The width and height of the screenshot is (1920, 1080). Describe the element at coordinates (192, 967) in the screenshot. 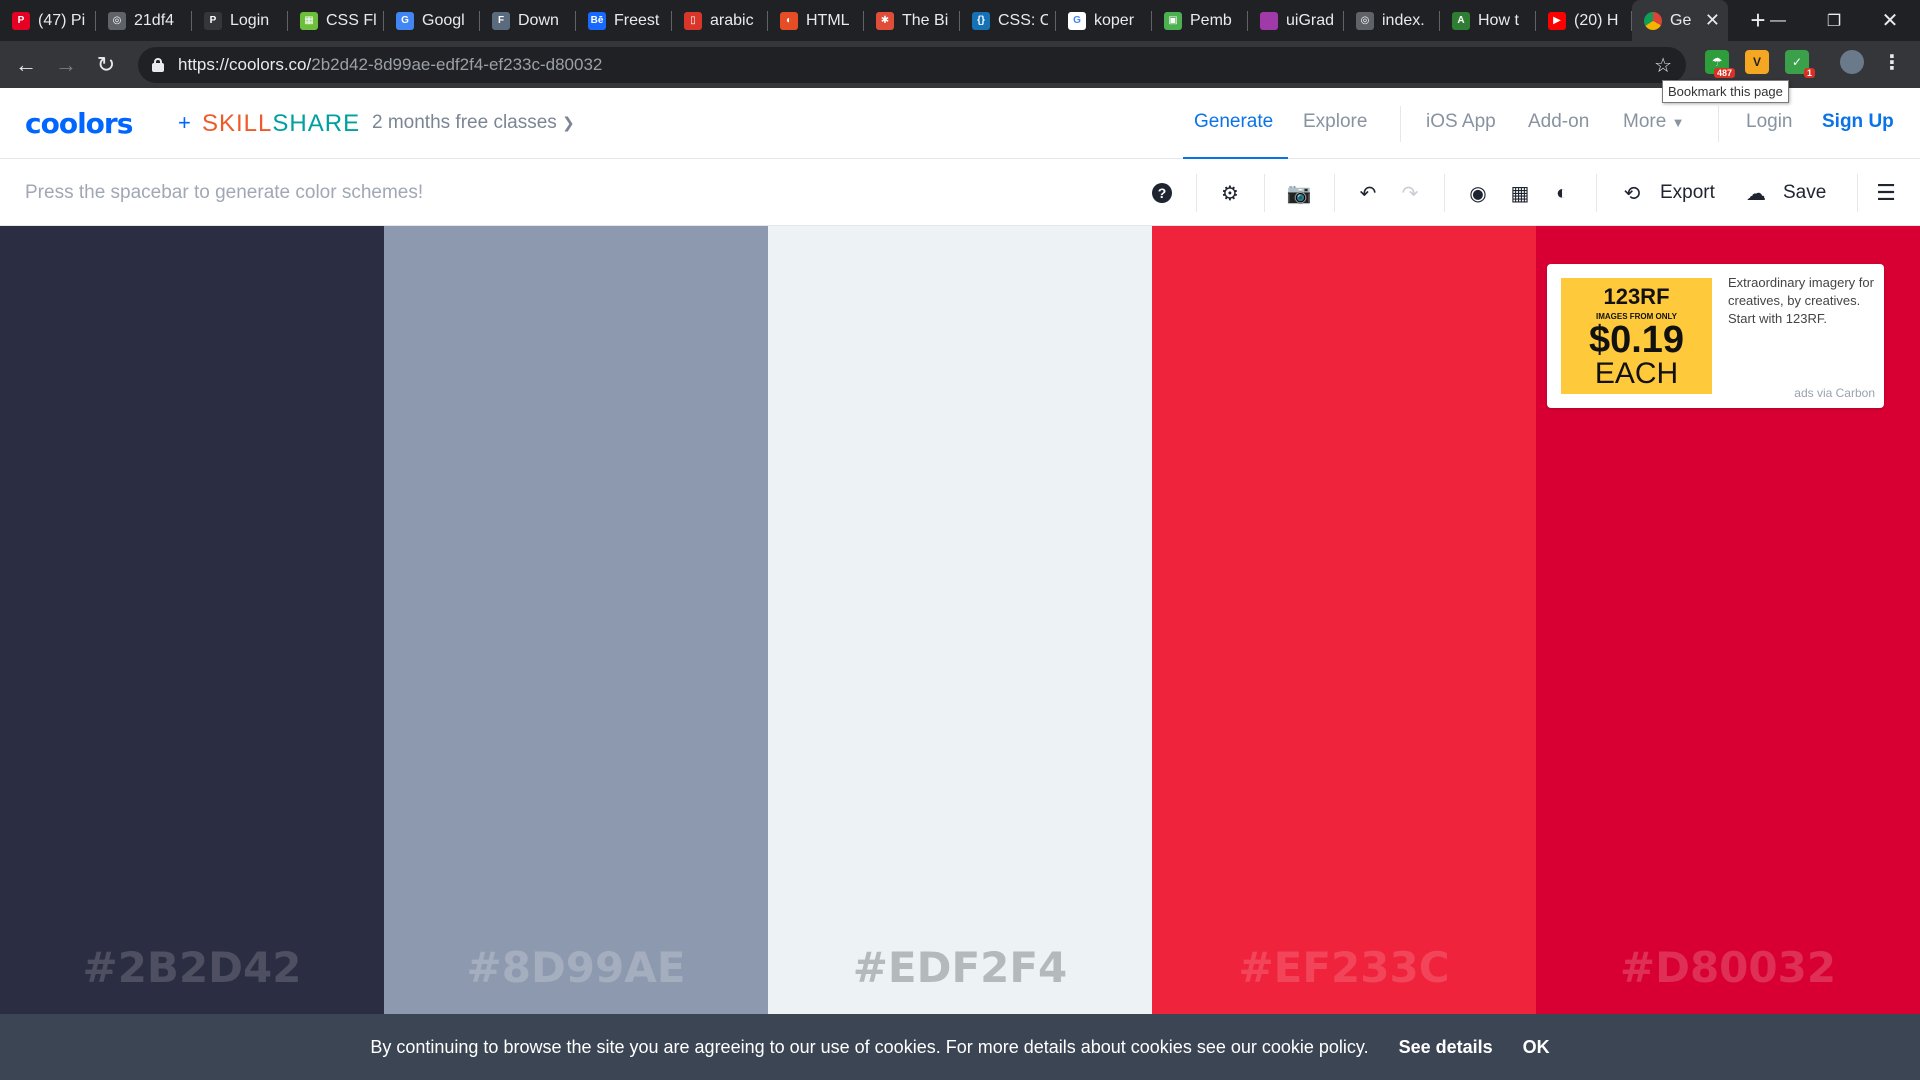

I see `color-hex-label: #2B2D42` at that location.